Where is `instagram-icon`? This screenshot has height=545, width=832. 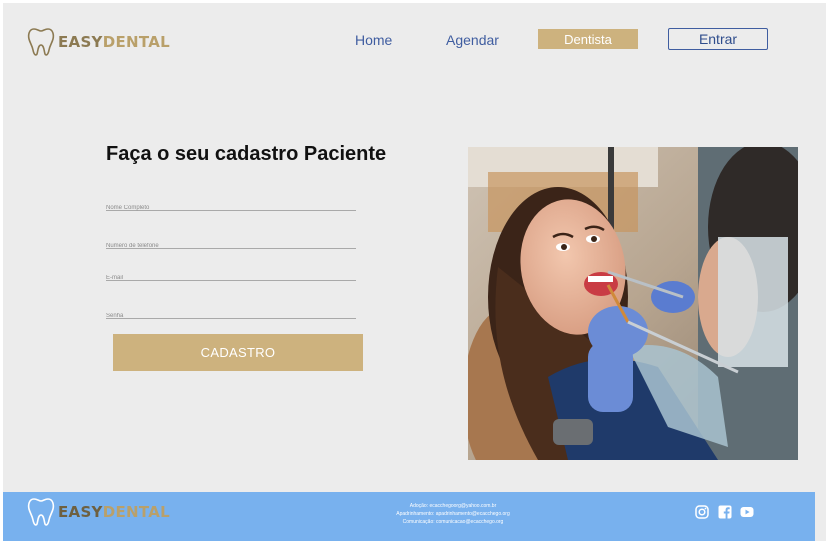 instagram-icon is located at coordinates (702, 512).